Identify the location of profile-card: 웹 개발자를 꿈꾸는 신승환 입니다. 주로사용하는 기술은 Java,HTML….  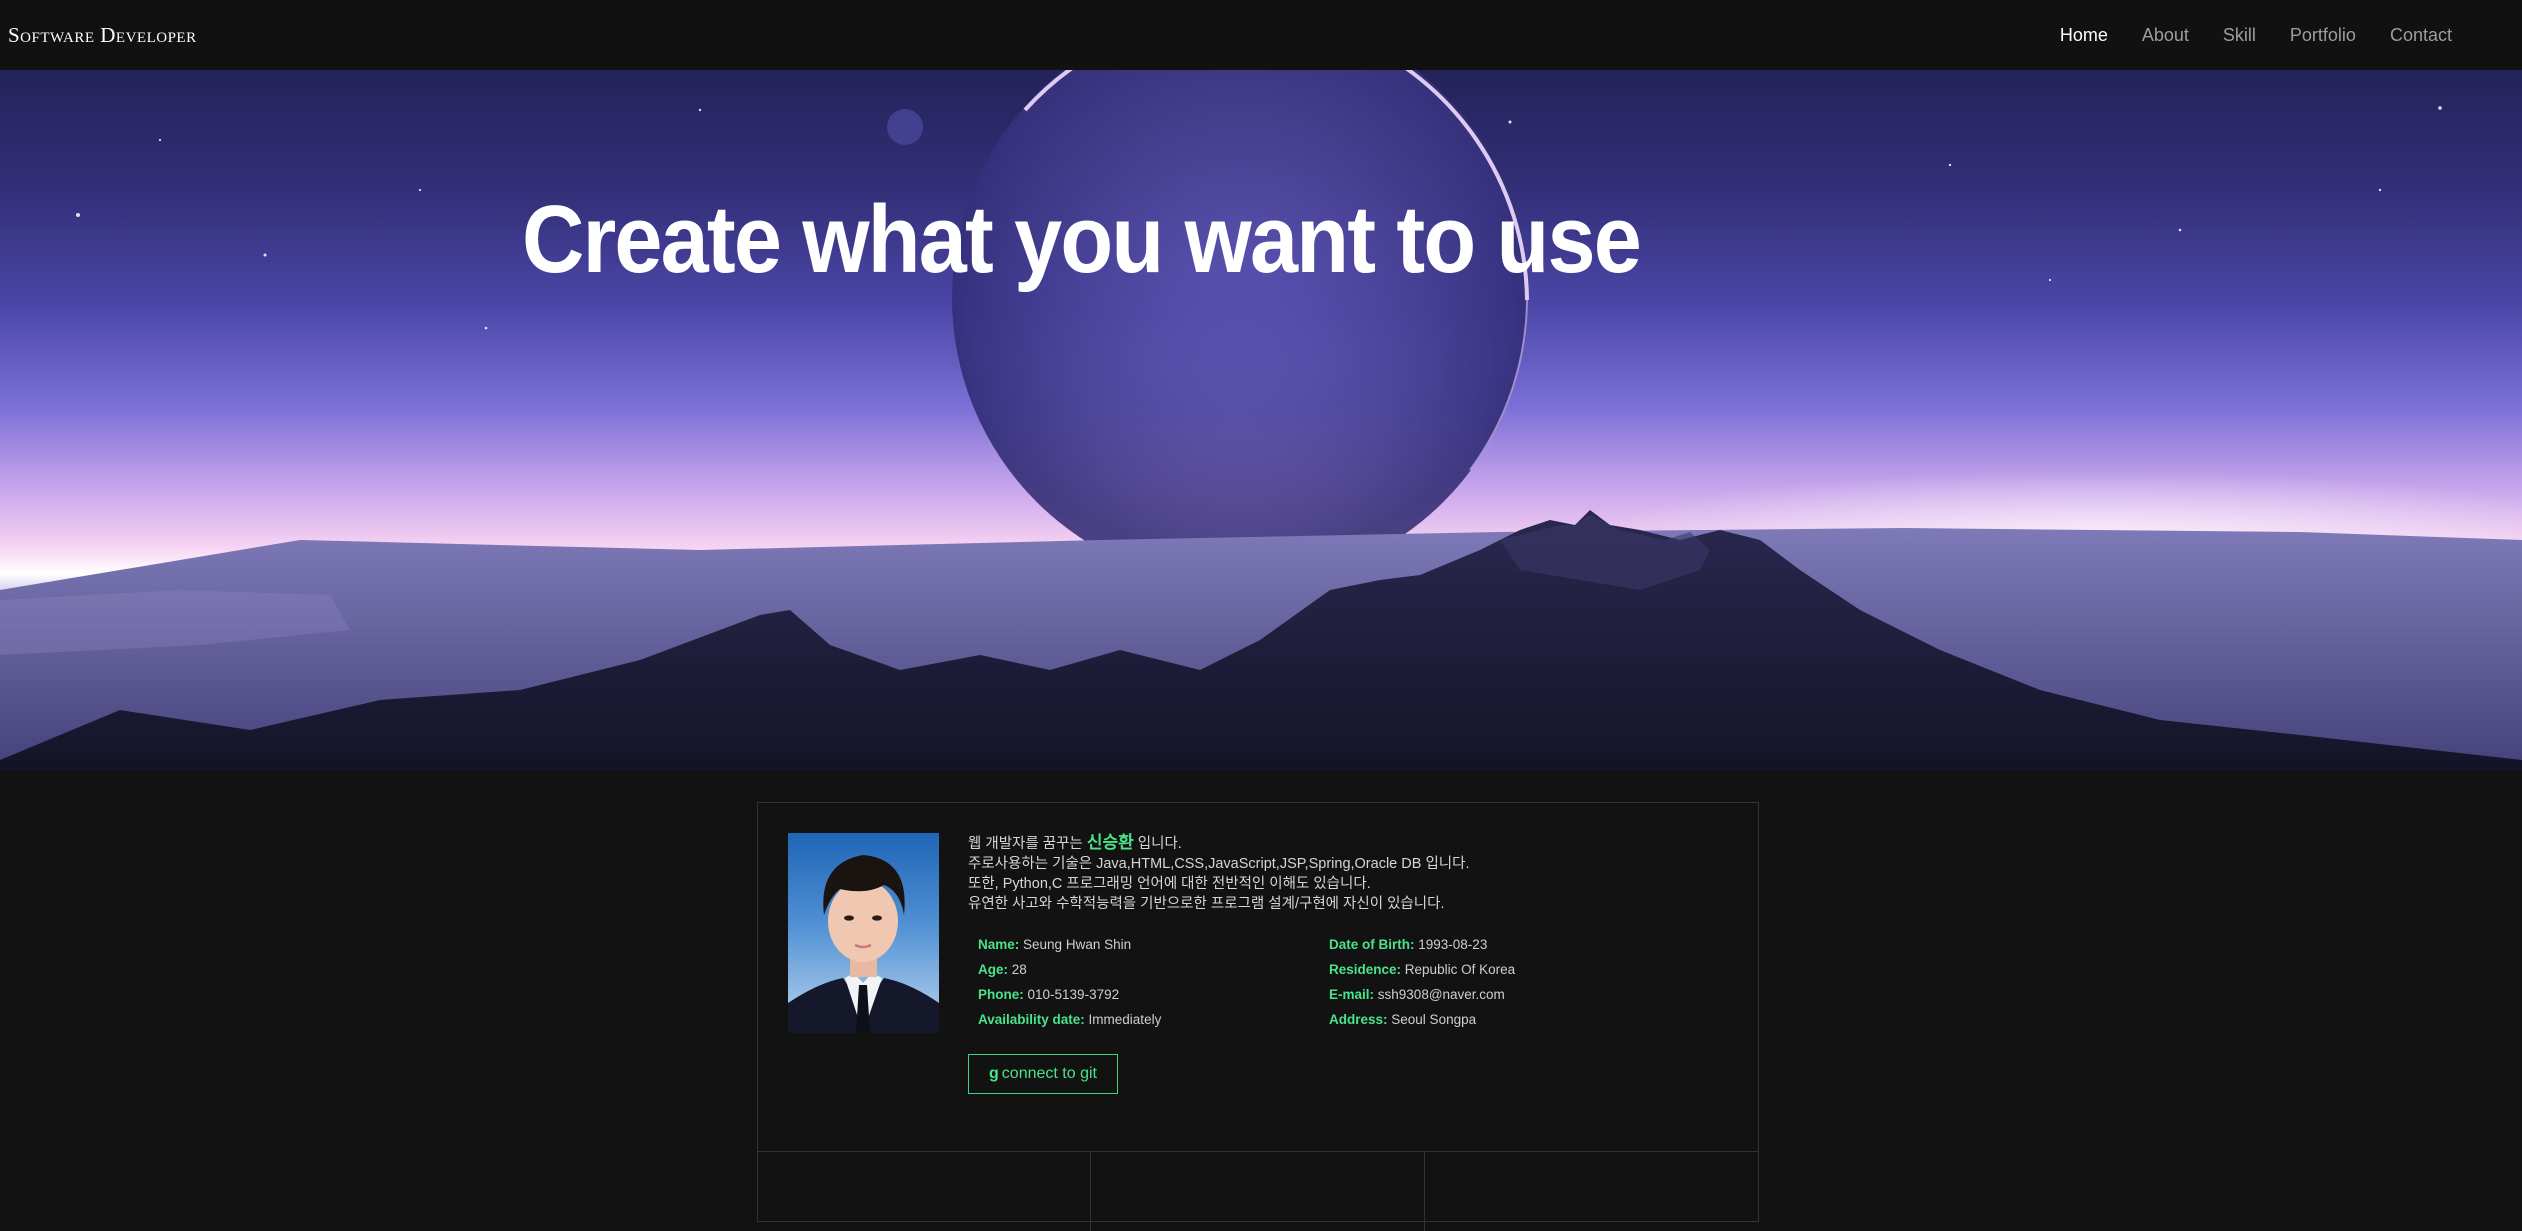
(1258, 1016).